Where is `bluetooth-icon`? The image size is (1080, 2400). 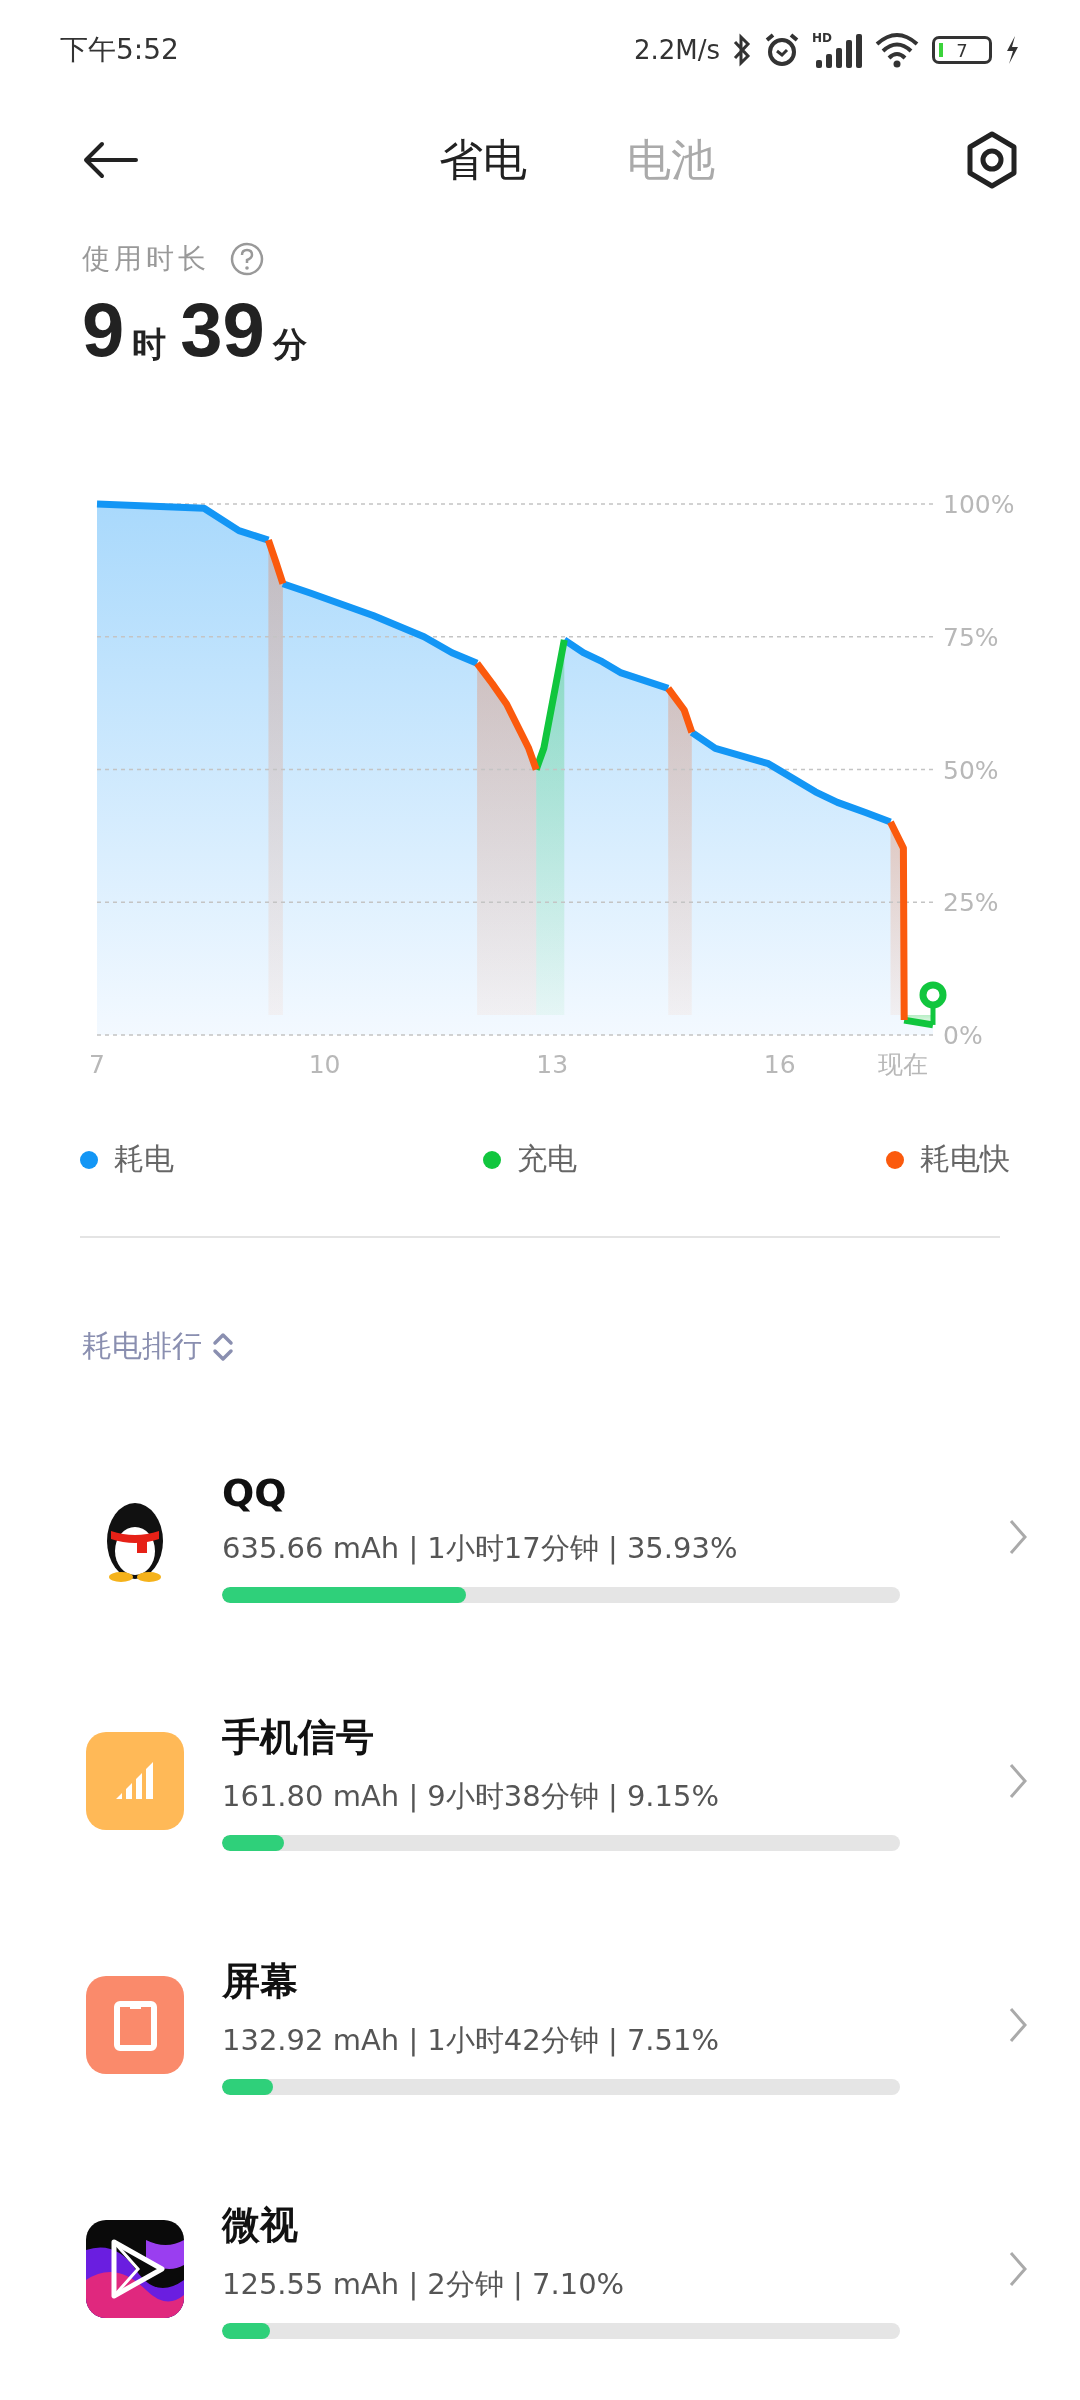
bluetooth-icon is located at coordinates (742, 50).